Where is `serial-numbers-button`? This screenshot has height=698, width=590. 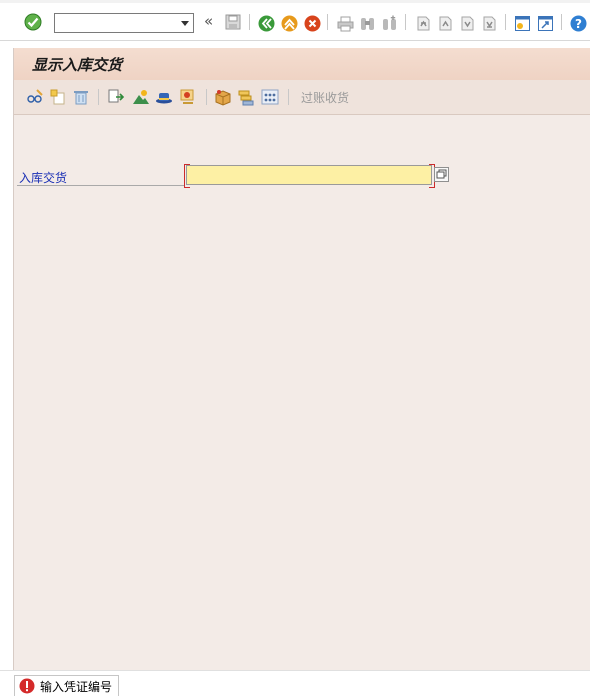 serial-numbers-button is located at coordinates (270, 97).